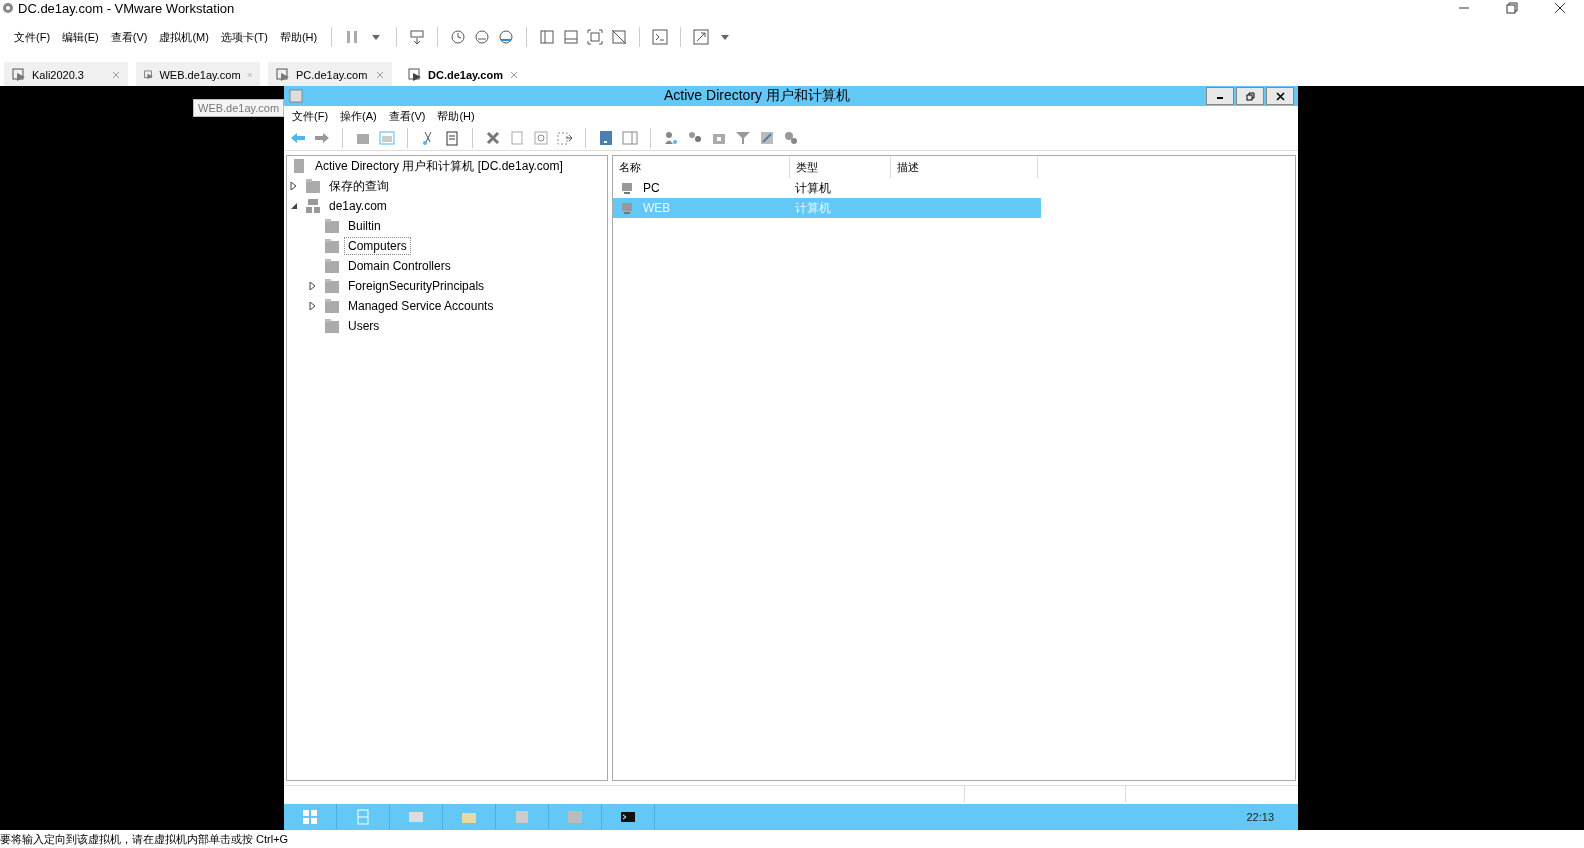  What do you see at coordinates (595, 37) in the screenshot?
I see `fit-screen-icon` at bounding box center [595, 37].